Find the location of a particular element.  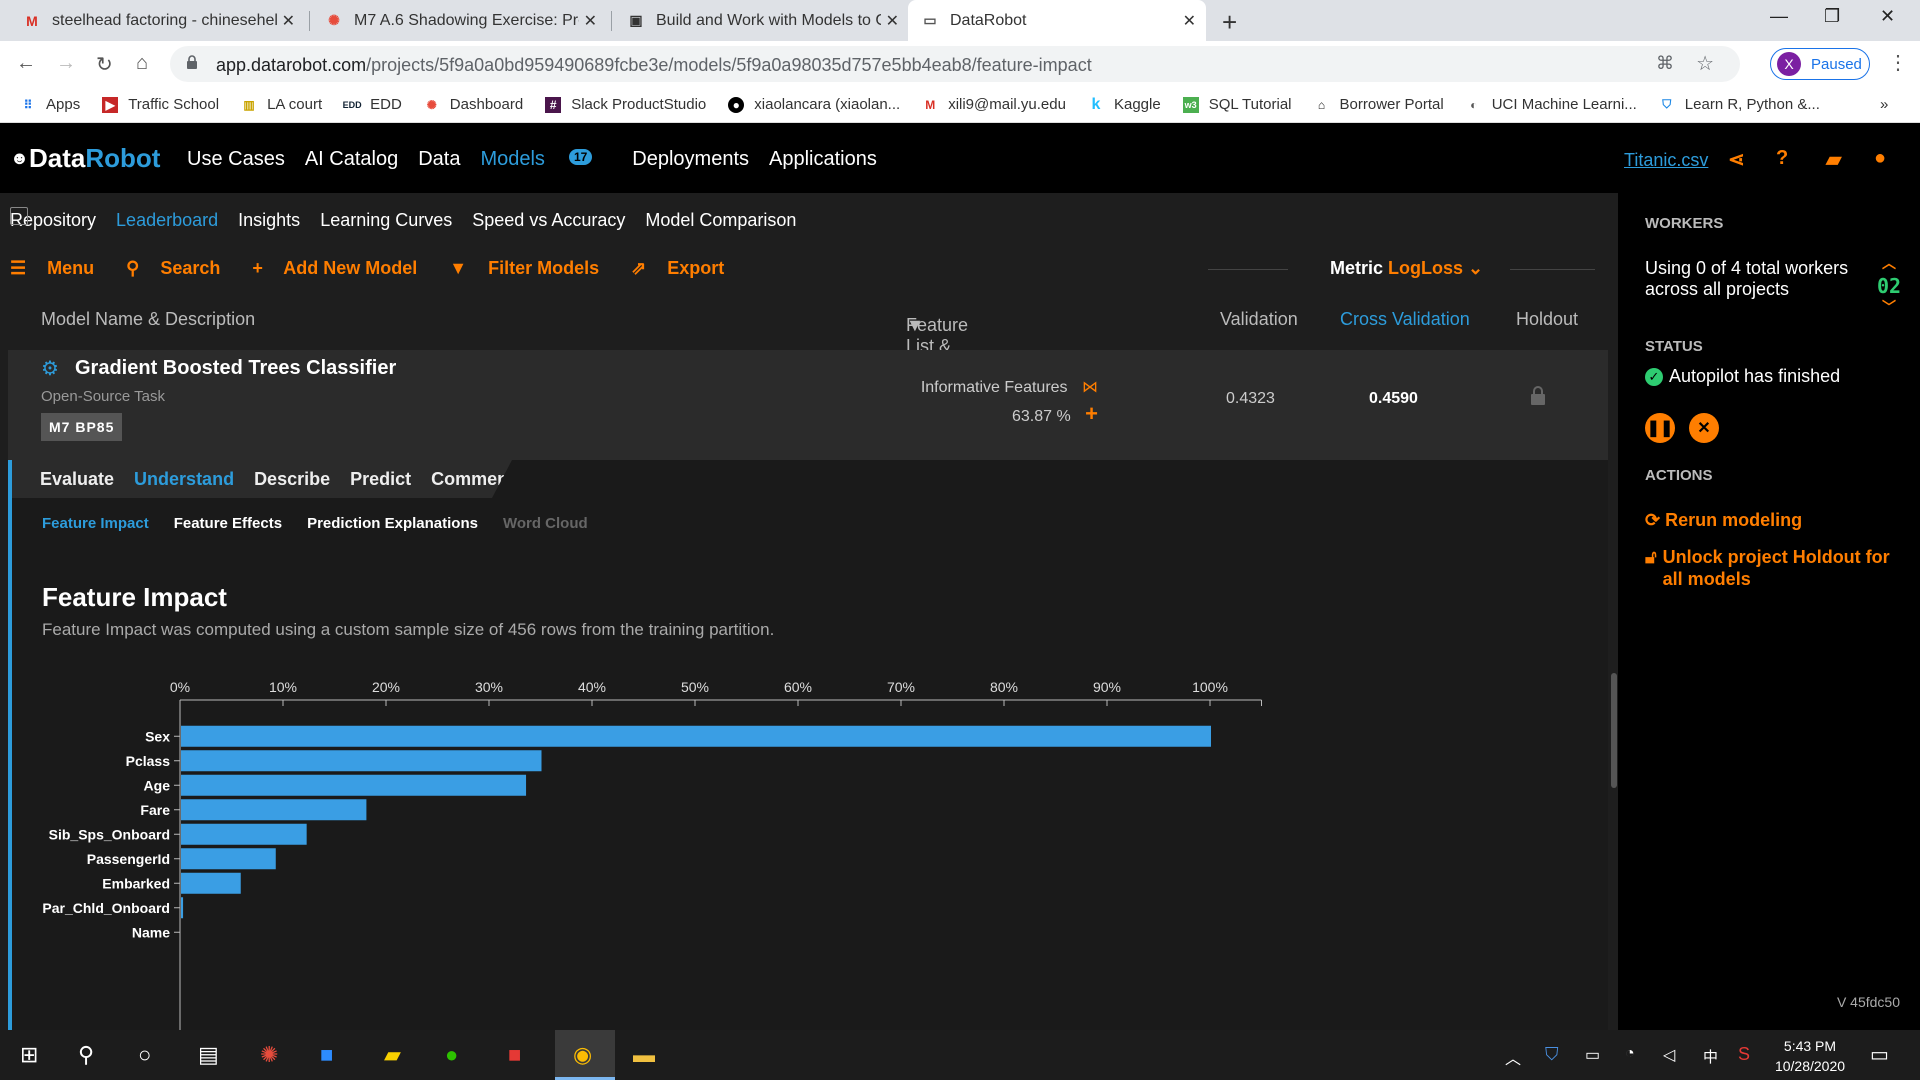

tray-chevron-icon: ︿ is located at coordinates (1513, 1057).